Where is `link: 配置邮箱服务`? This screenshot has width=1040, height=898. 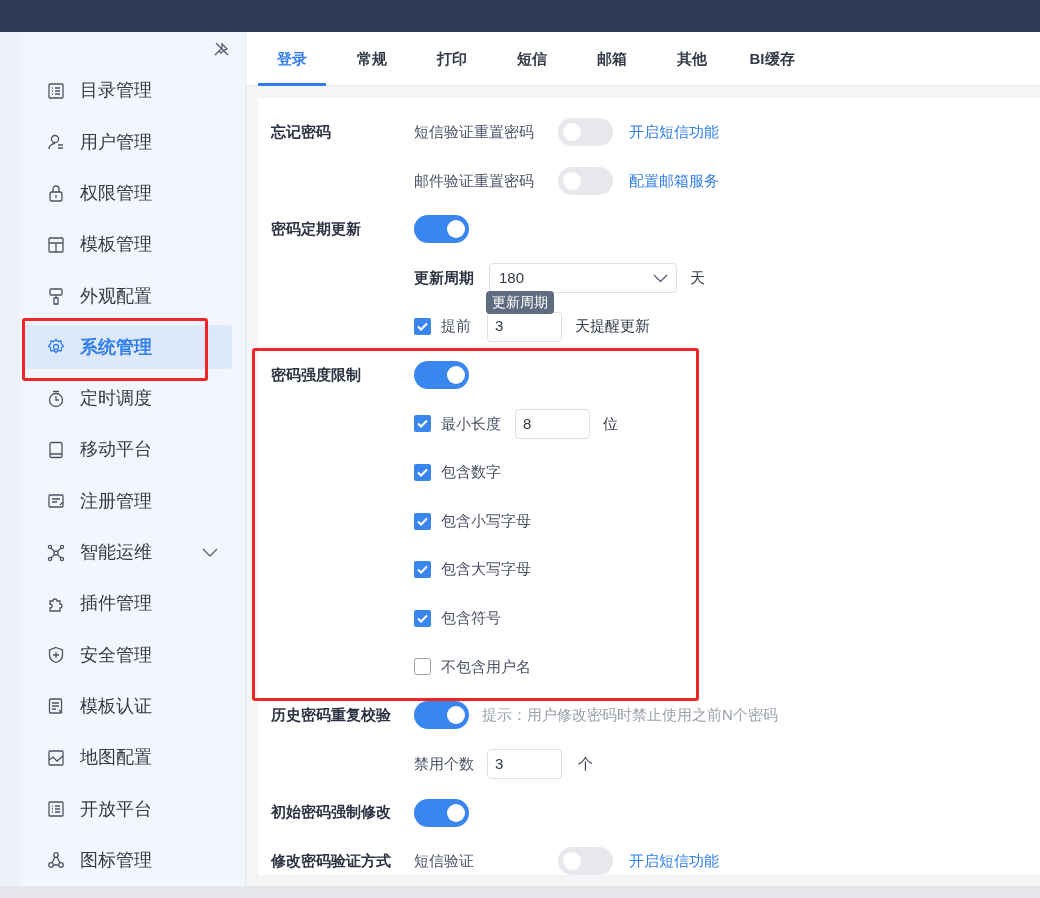
link: 配置邮箱服务 is located at coordinates (674, 181).